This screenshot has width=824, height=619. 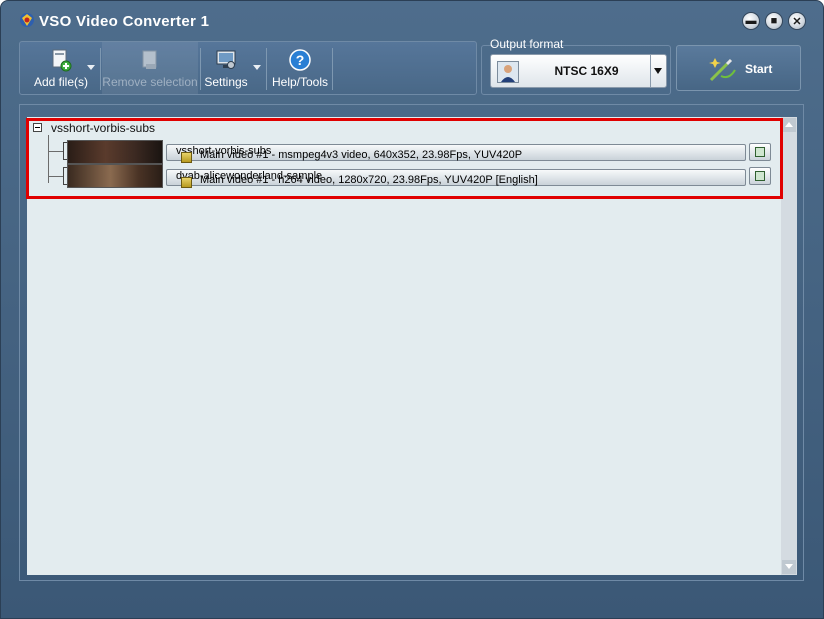 I want to click on settings-monitor-icon, so click(x=226, y=59).